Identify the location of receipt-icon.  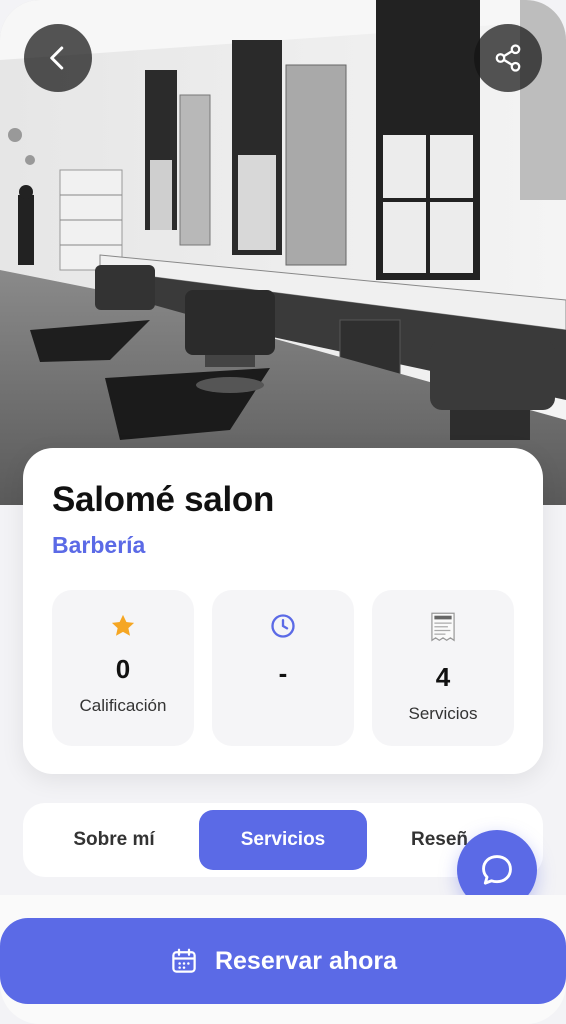
(443, 627).